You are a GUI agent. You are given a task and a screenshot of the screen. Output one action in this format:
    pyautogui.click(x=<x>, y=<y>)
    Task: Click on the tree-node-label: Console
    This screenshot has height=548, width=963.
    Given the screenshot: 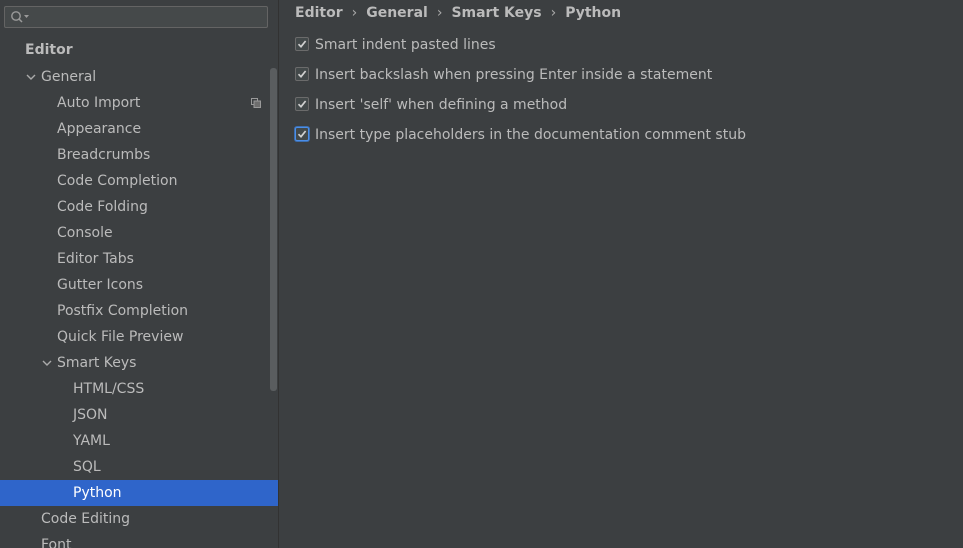 What is the action you would take?
    pyautogui.click(x=85, y=233)
    